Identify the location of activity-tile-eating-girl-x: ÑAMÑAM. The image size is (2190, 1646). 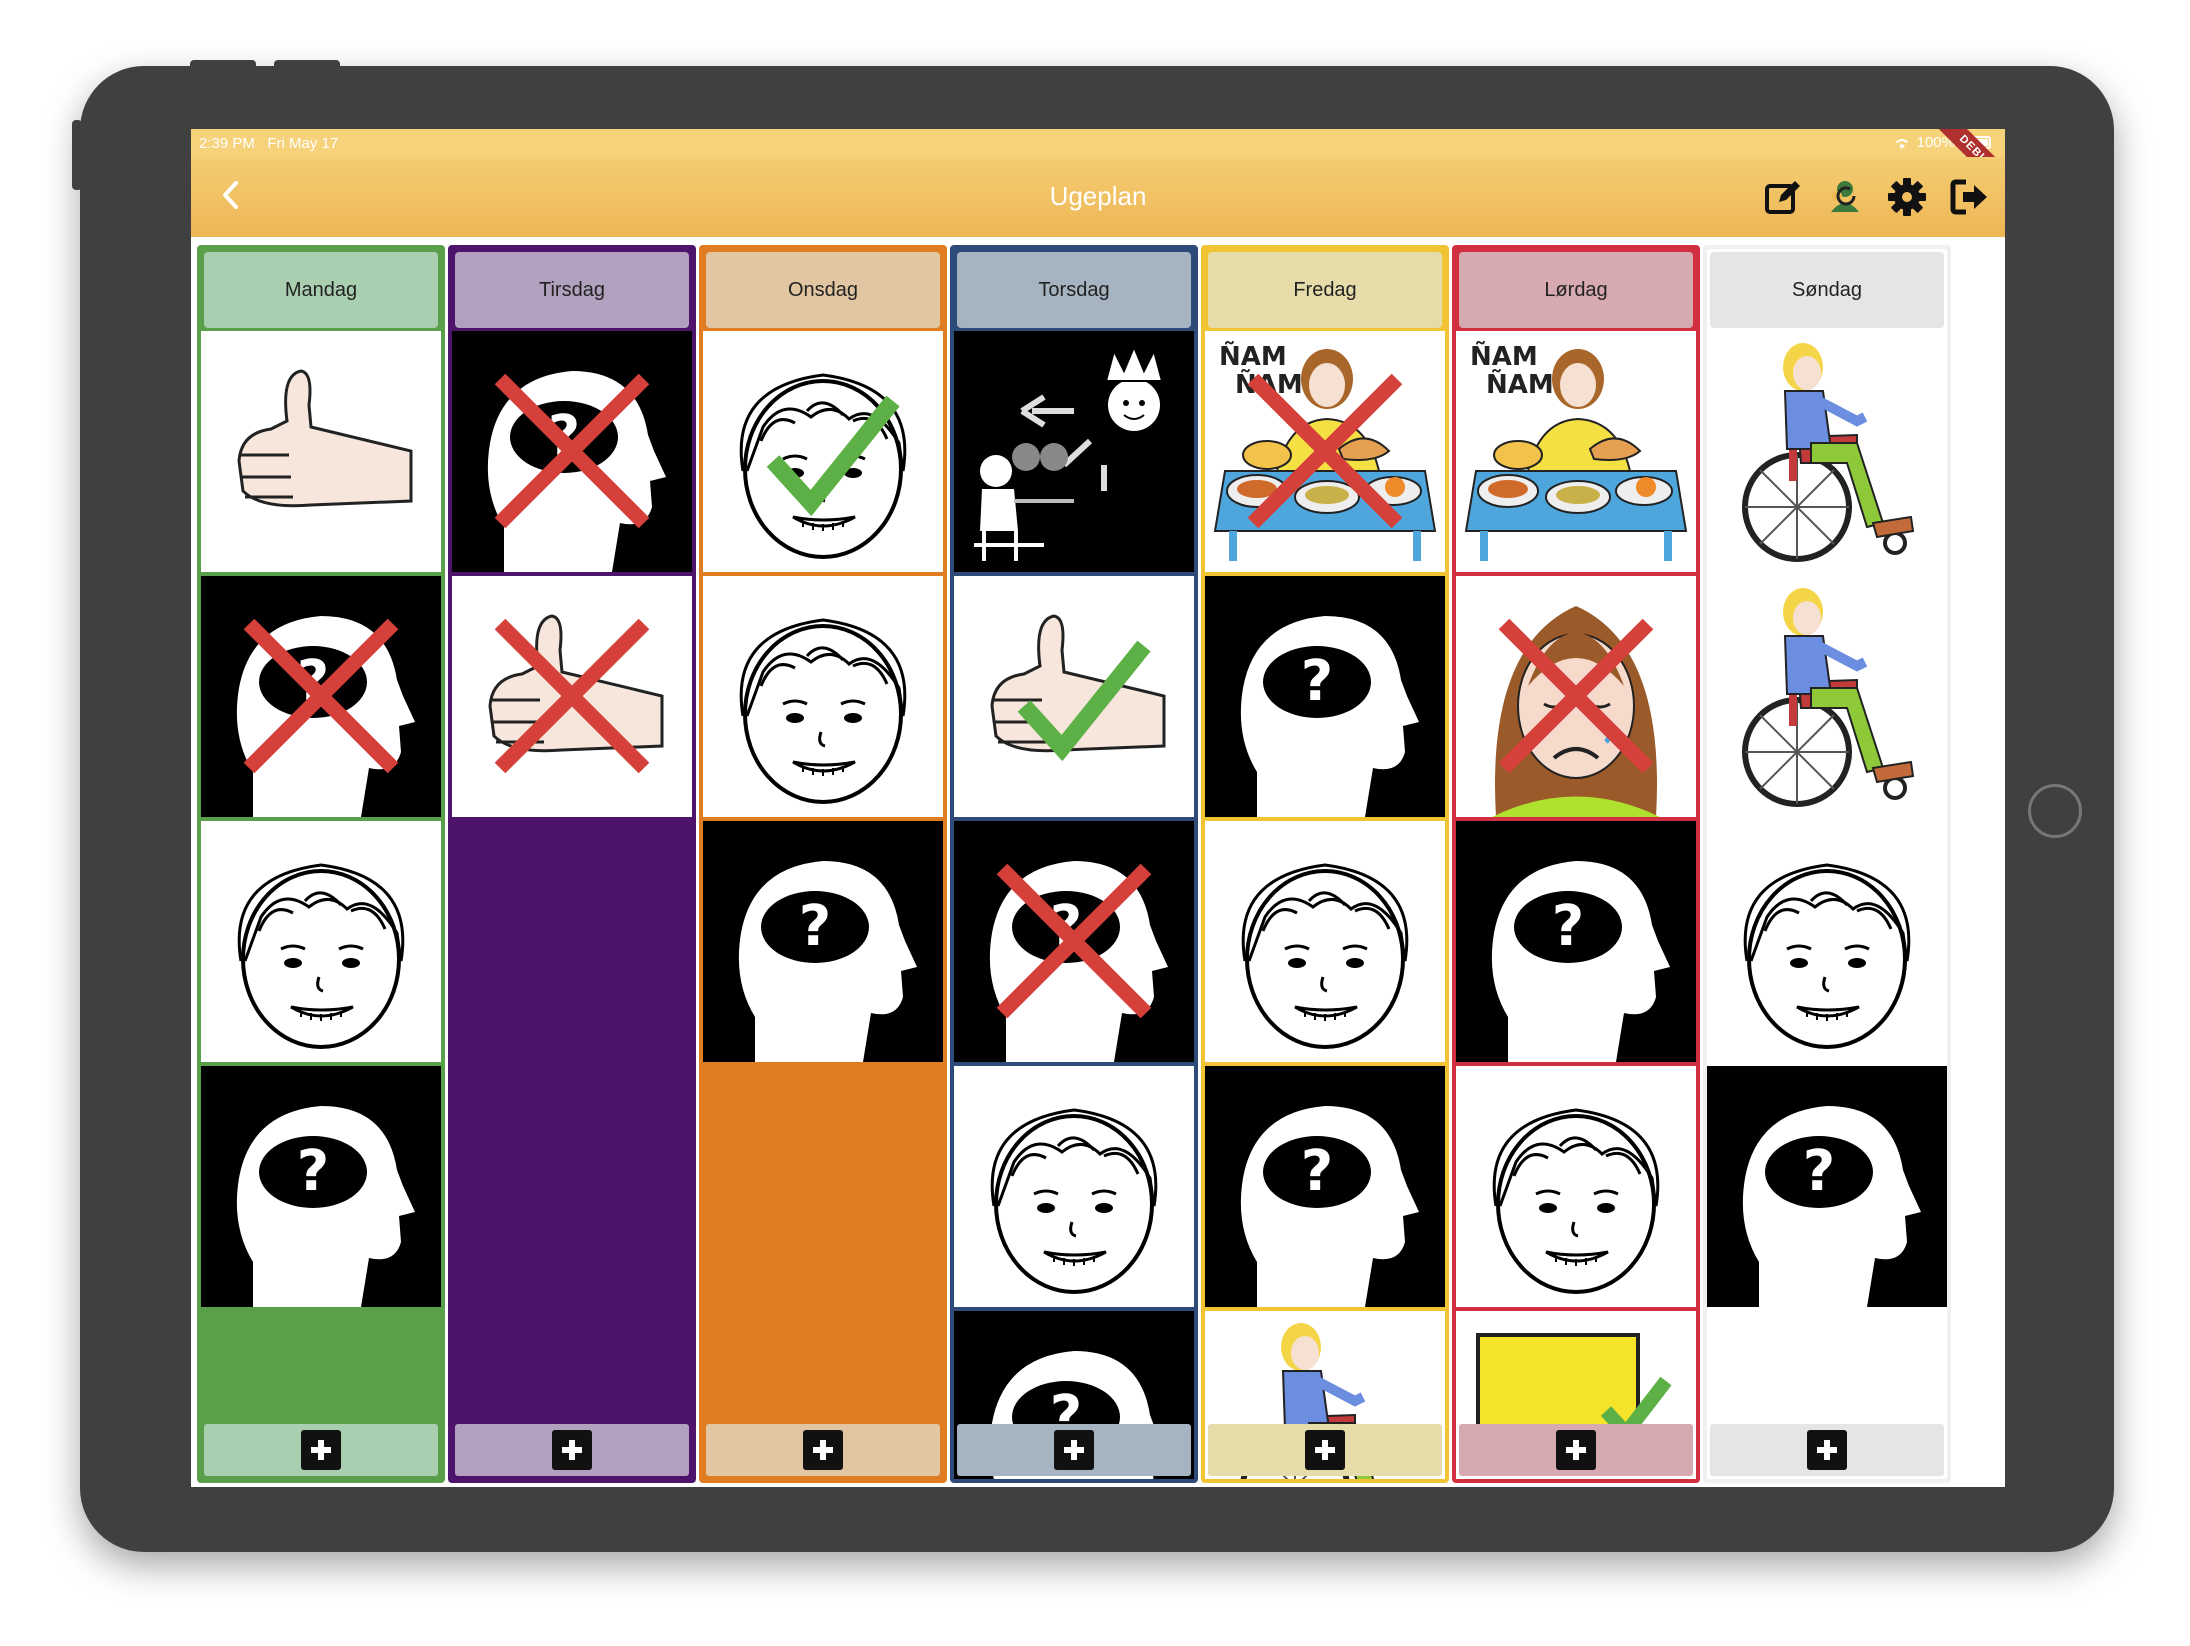
(1325, 451).